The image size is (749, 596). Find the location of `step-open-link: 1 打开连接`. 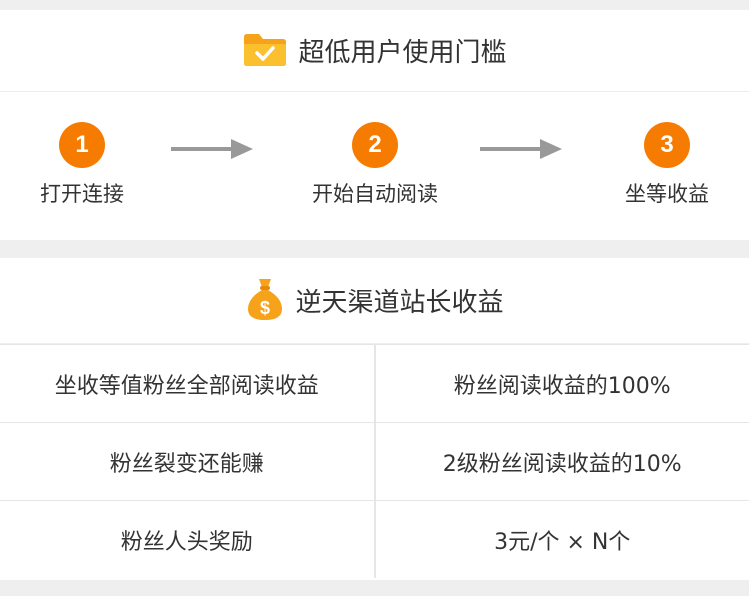

step-open-link: 1 打开连接 is located at coordinates (82, 165).